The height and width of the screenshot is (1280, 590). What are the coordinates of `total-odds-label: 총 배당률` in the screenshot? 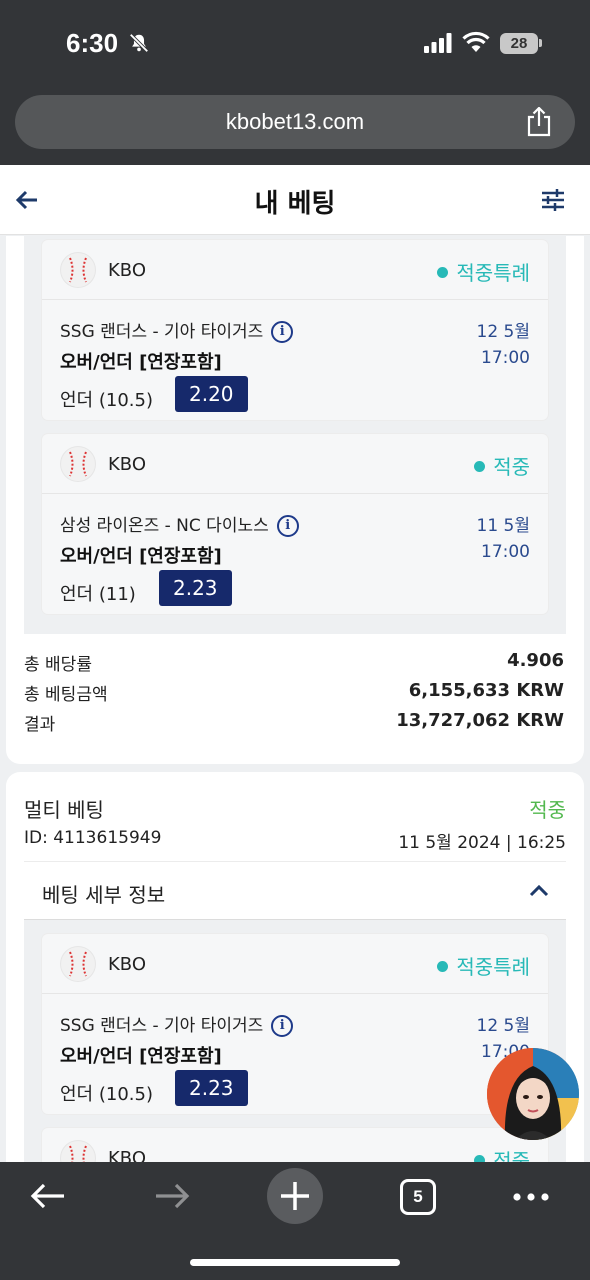 It's located at (58, 665).